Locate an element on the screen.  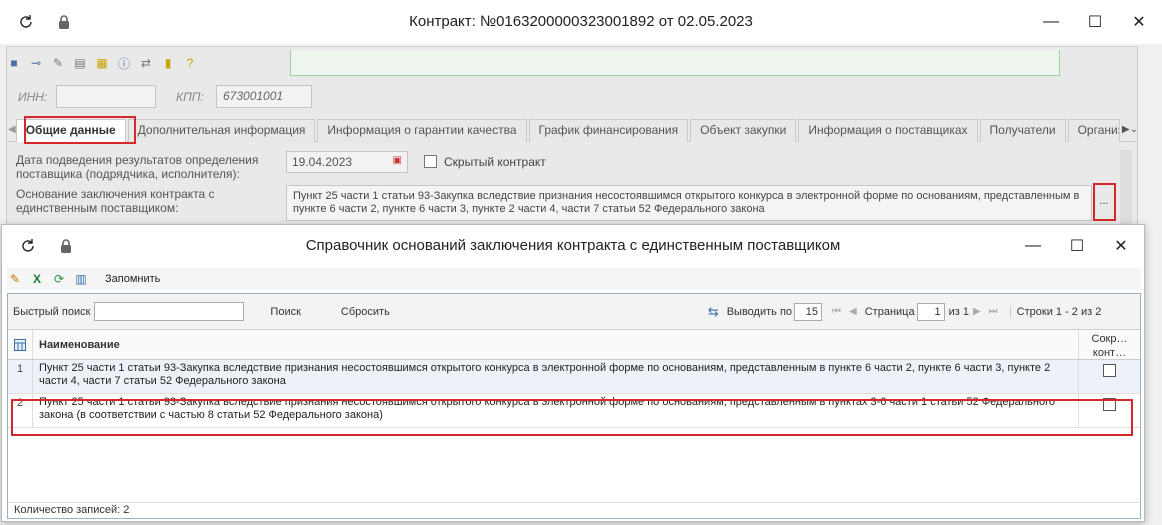
rows-count-label: Строки 1 - 2 из 2 is located at coordinates (1055, 311).